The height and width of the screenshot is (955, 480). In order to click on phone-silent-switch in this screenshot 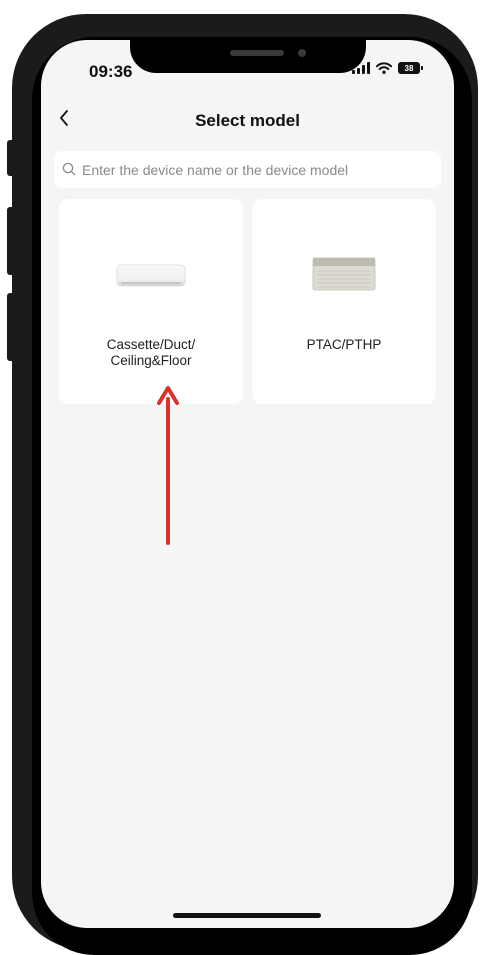, I will do `click(11, 158)`.